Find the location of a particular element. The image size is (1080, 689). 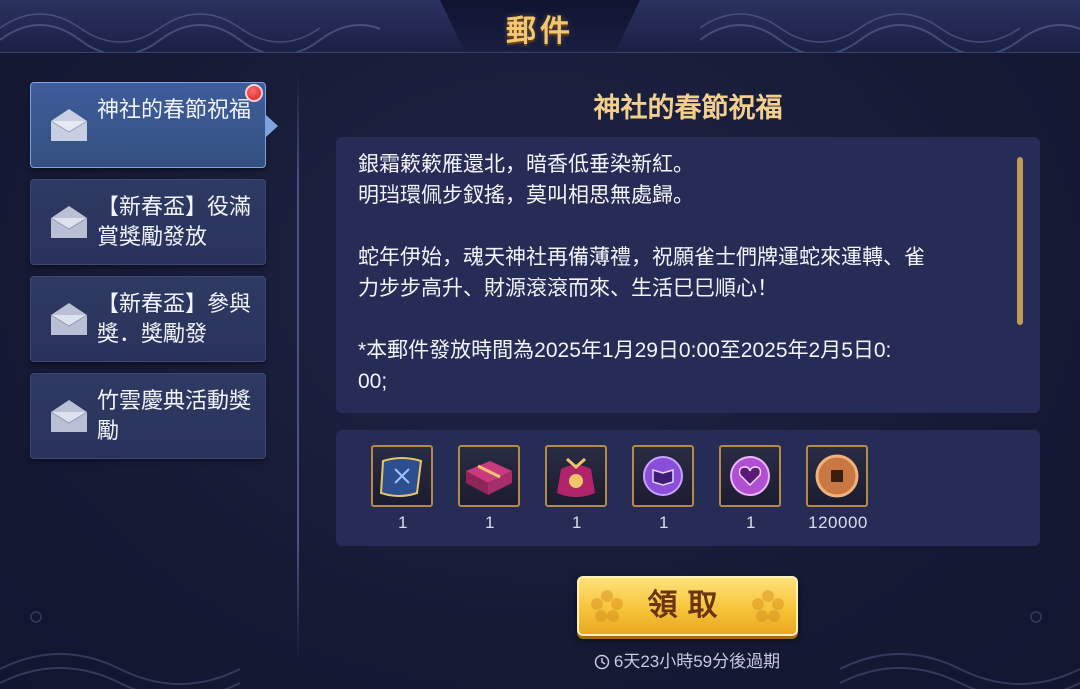

reward-panel: 1 1 1 1 1 120000 is located at coordinates (688, 488).